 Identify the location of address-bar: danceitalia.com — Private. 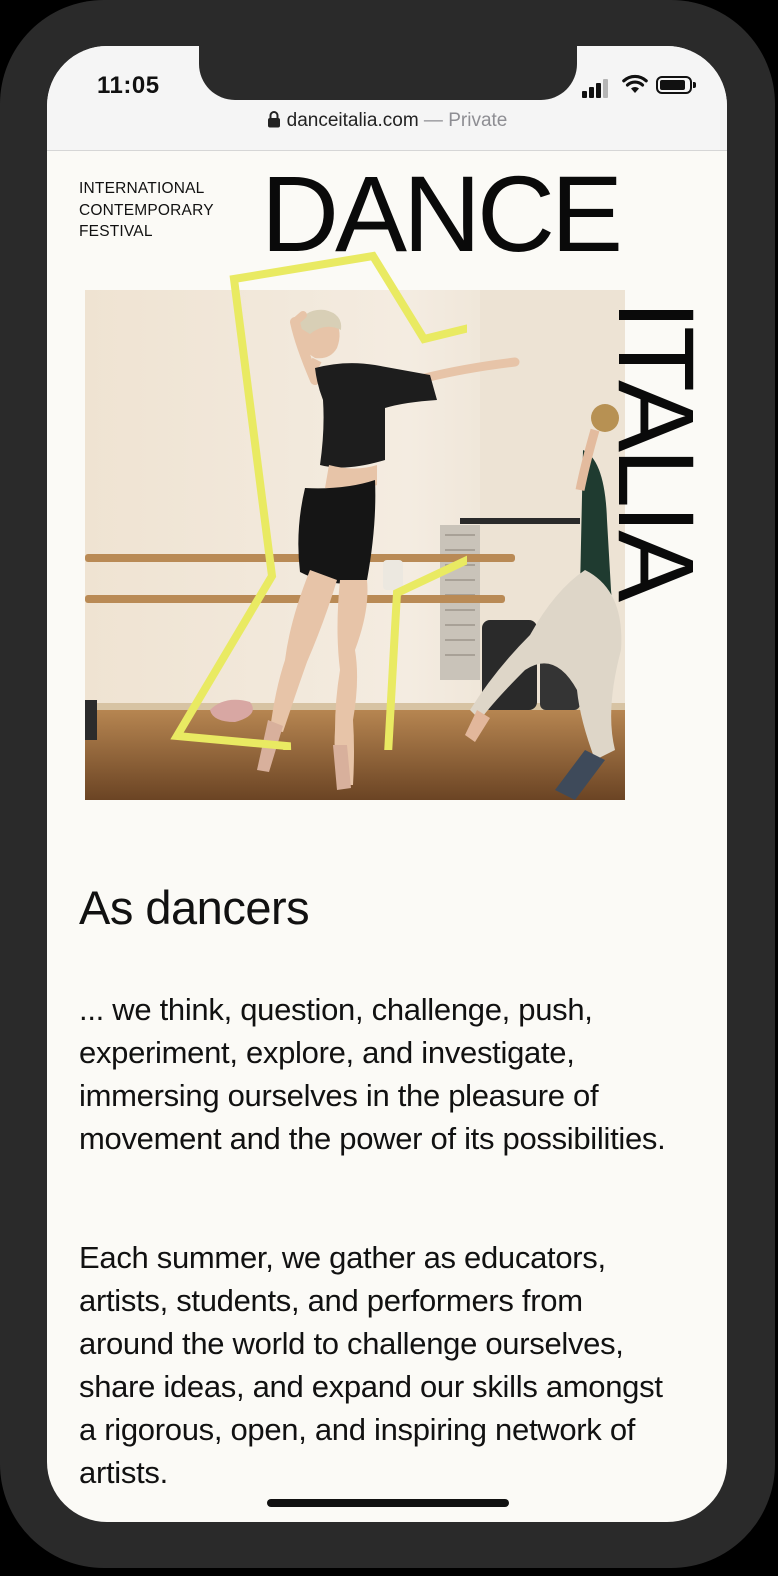
(387, 121).